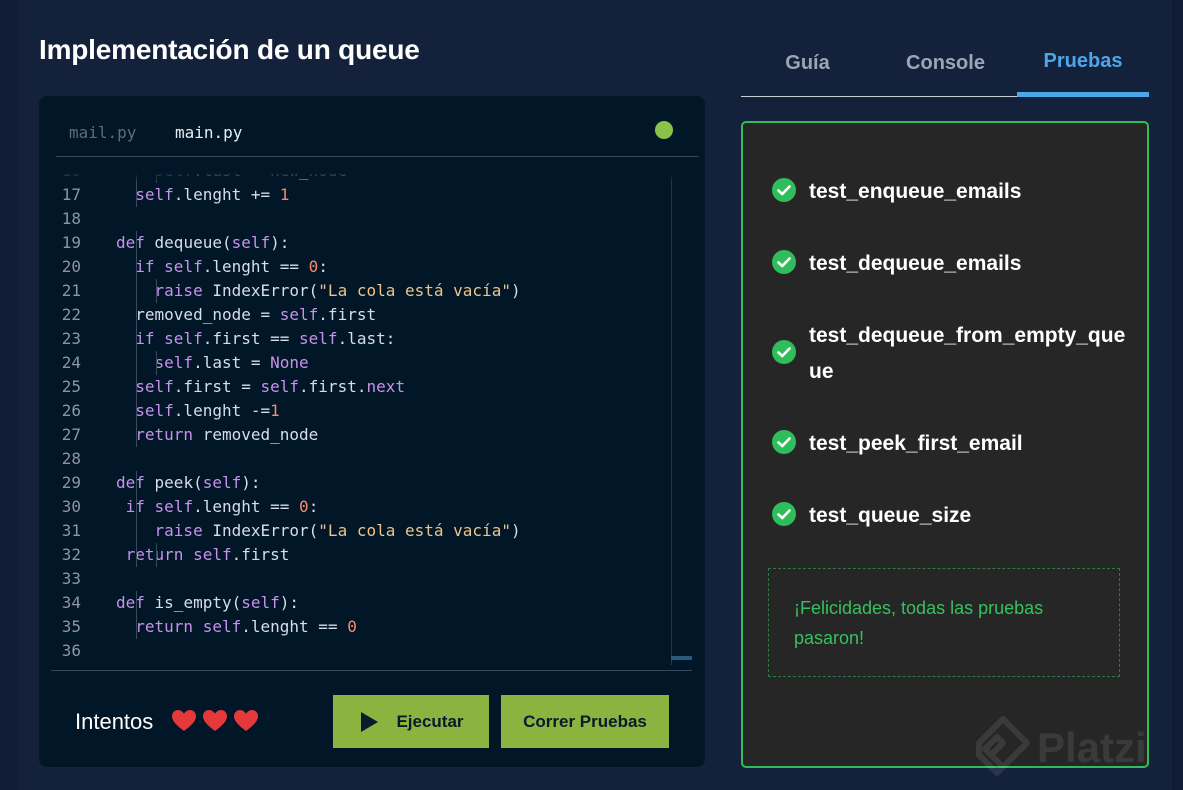 The width and height of the screenshot is (1183, 790). I want to click on code-text: def peek(self):, so click(188, 482).